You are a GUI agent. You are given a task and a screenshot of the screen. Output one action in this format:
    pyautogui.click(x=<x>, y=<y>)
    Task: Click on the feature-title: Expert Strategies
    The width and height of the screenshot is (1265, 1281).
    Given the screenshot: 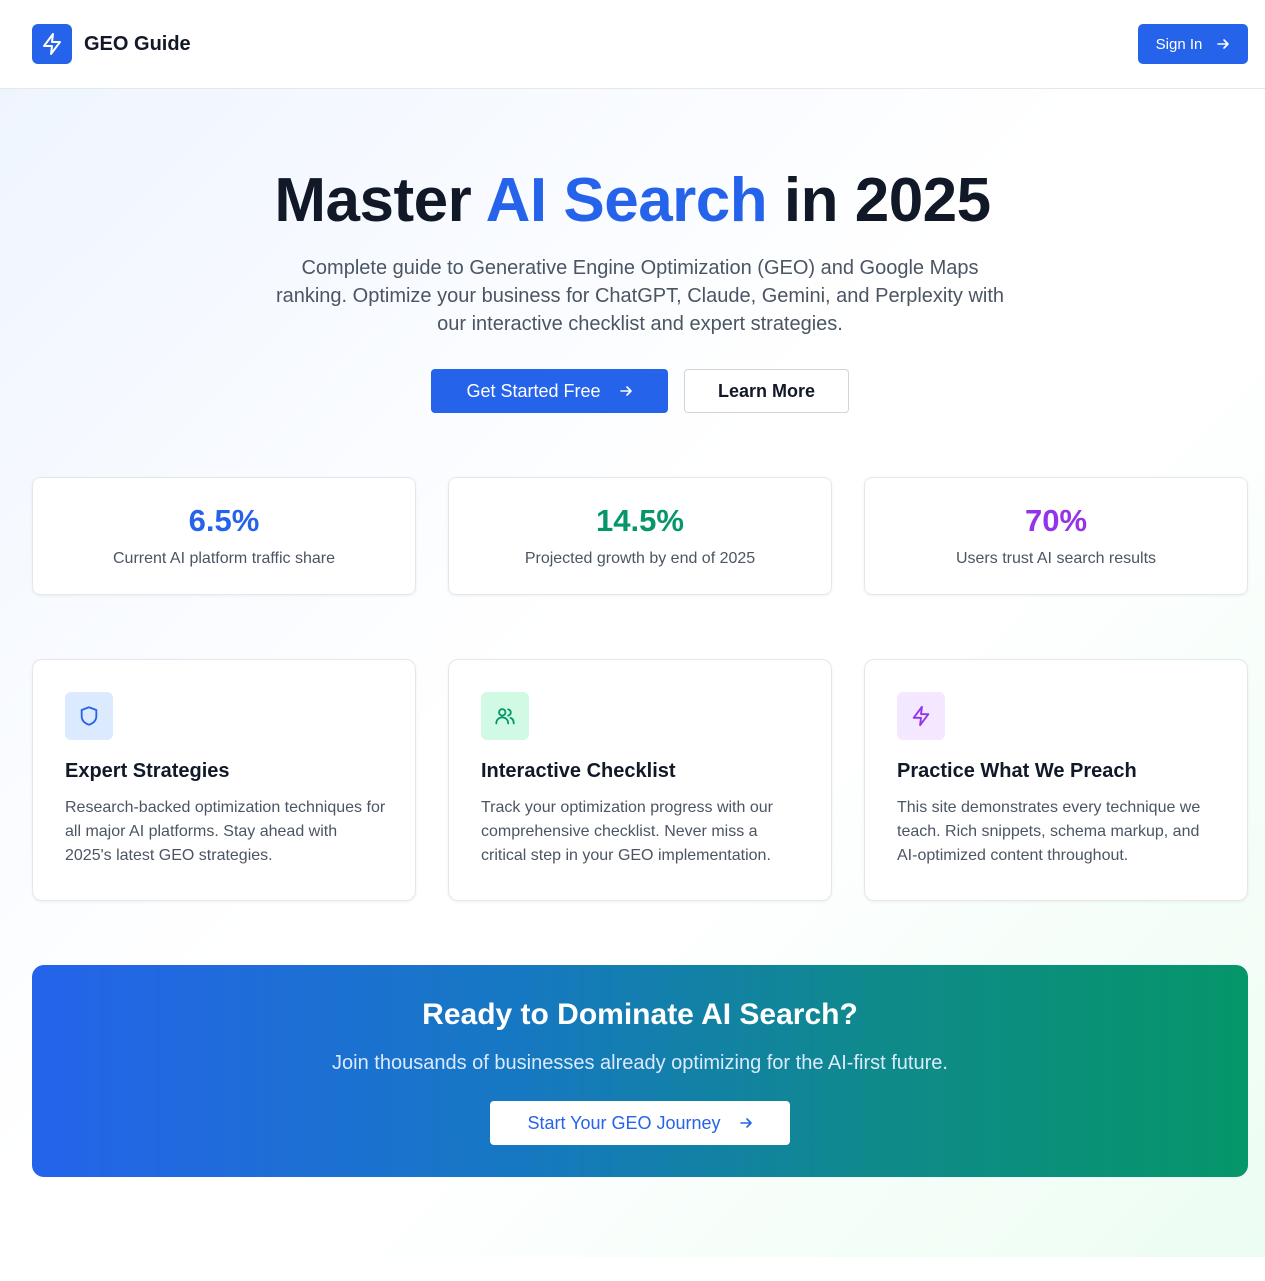 What is the action you would take?
    pyautogui.click(x=147, y=771)
    